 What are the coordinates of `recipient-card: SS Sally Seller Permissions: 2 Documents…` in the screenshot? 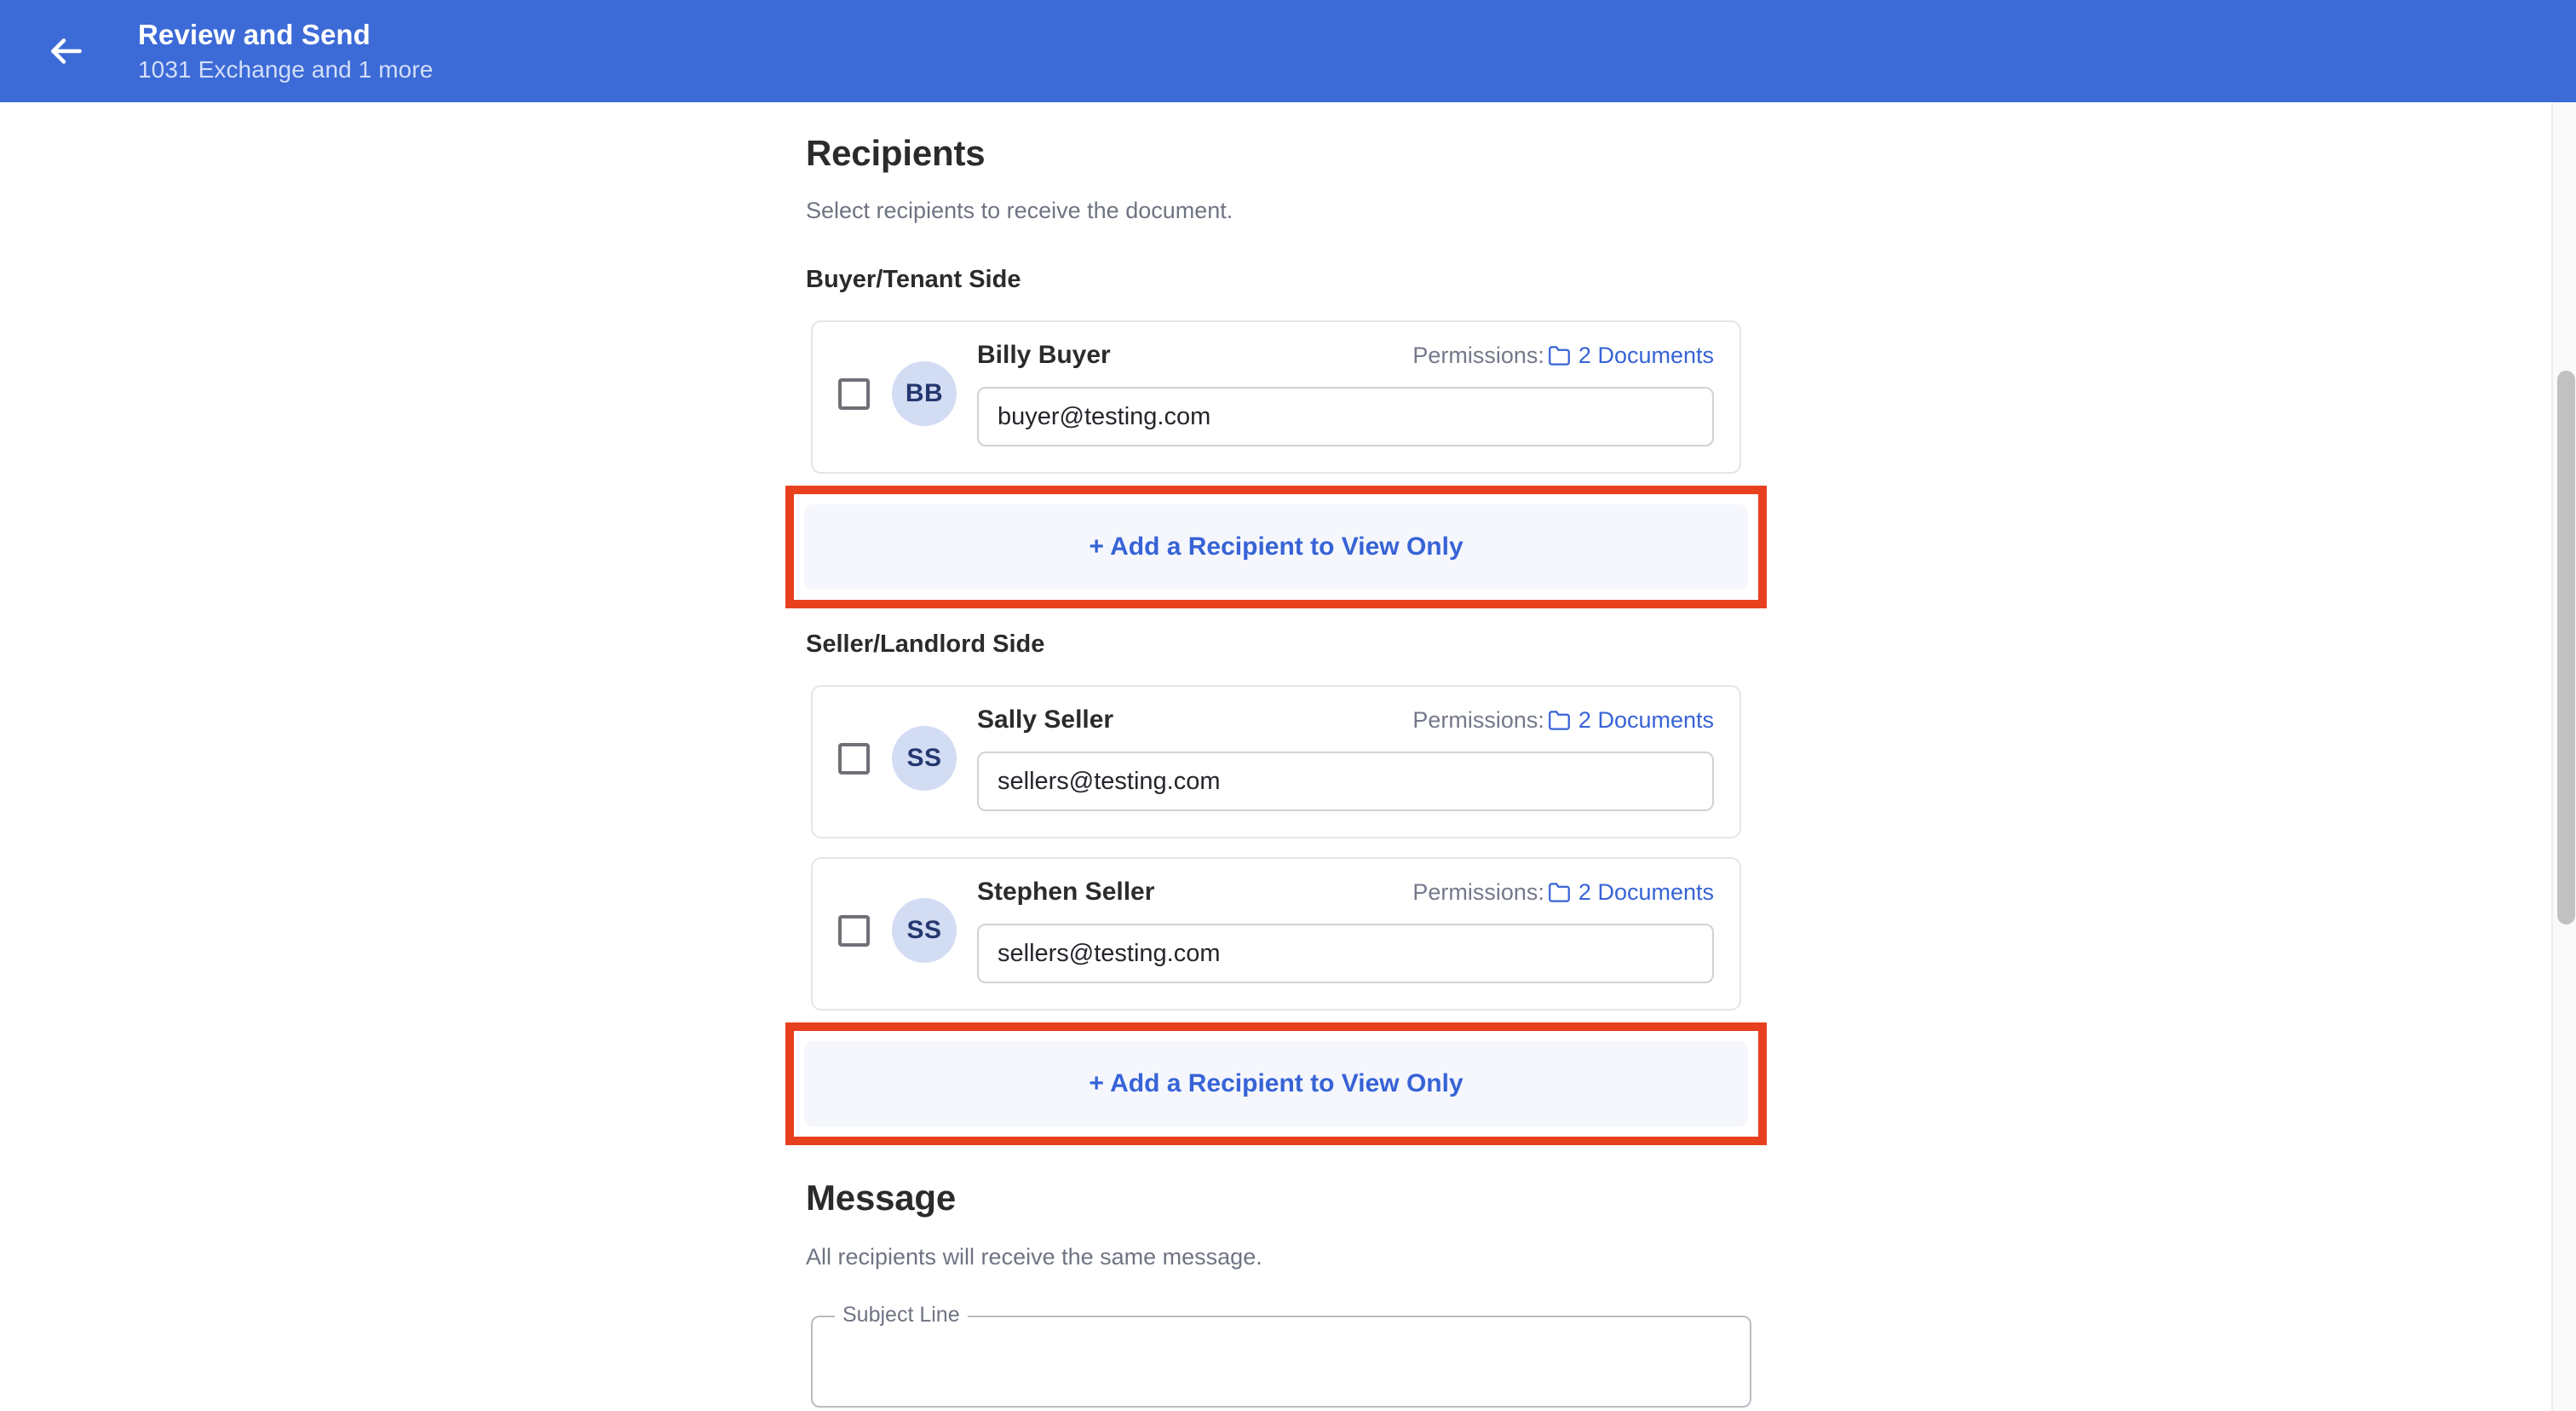 It's located at (1276, 761).